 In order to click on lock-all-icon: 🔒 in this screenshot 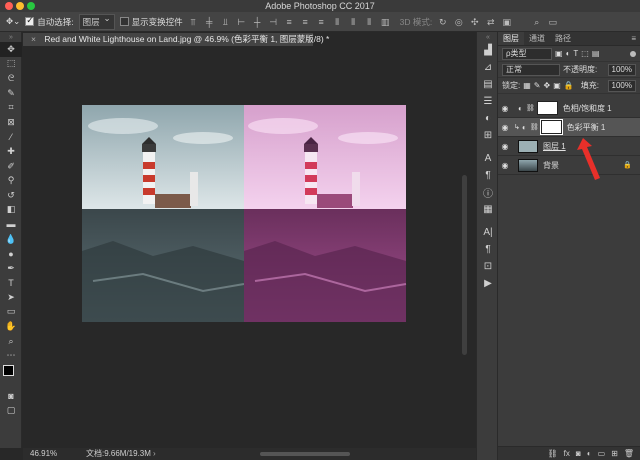, I will do `click(569, 85)`.